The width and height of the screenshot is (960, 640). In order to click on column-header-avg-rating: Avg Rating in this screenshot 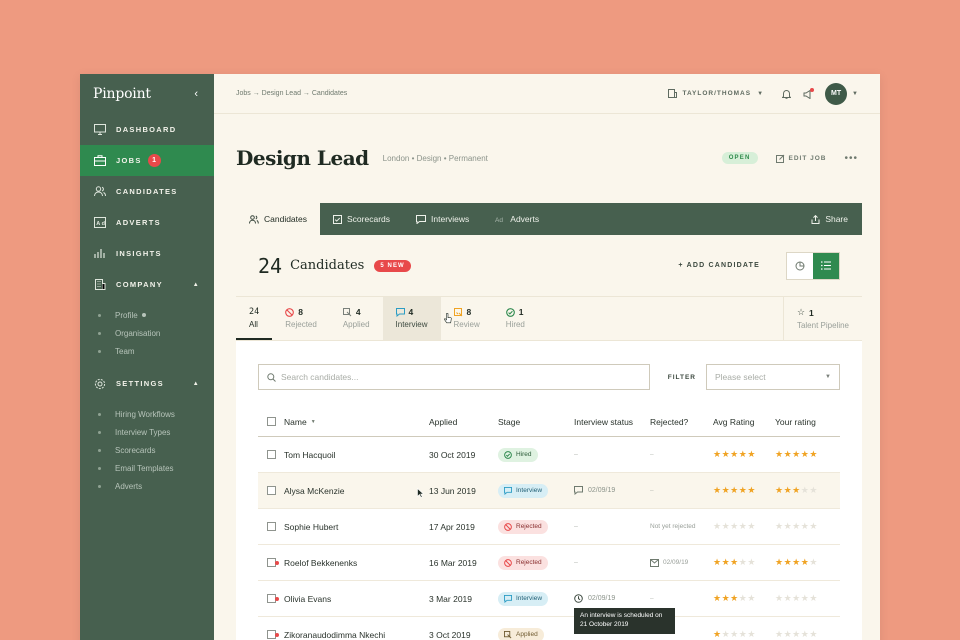, I will do `click(744, 422)`.